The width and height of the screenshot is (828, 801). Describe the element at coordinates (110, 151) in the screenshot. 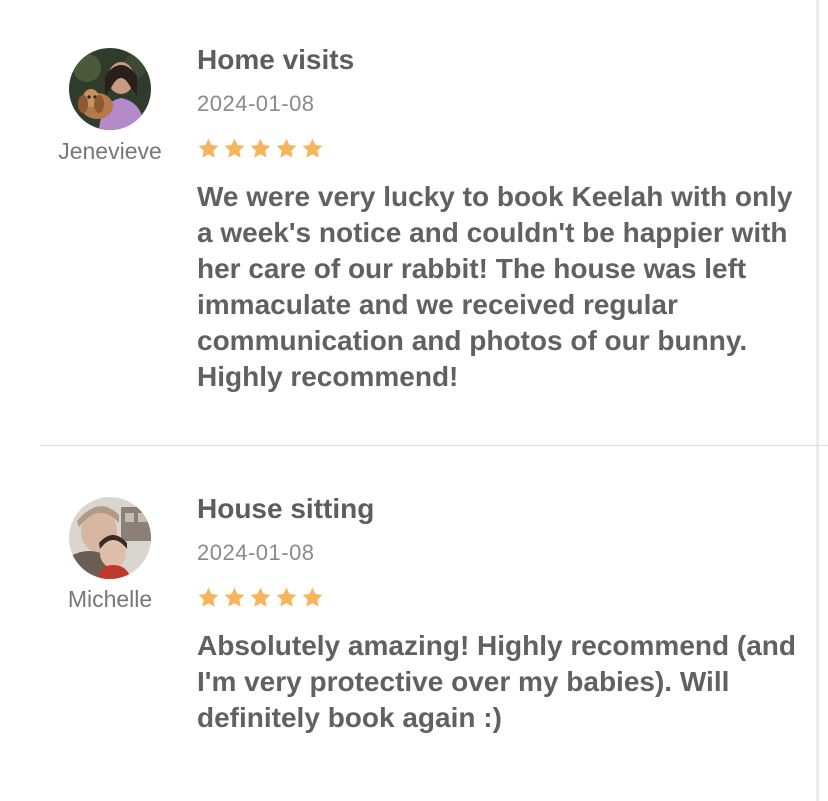

I see `reviewer-name: Jenevieve` at that location.